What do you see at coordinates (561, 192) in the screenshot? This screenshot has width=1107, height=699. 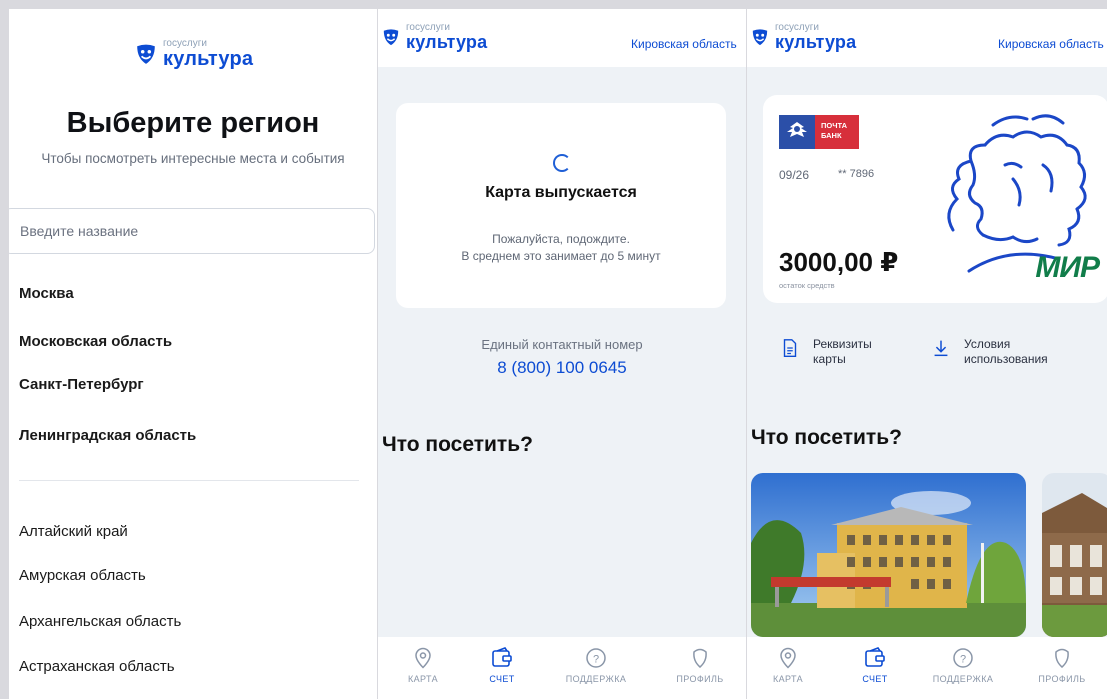 I see `issuing-title: Карта выпускается` at bounding box center [561, 192].